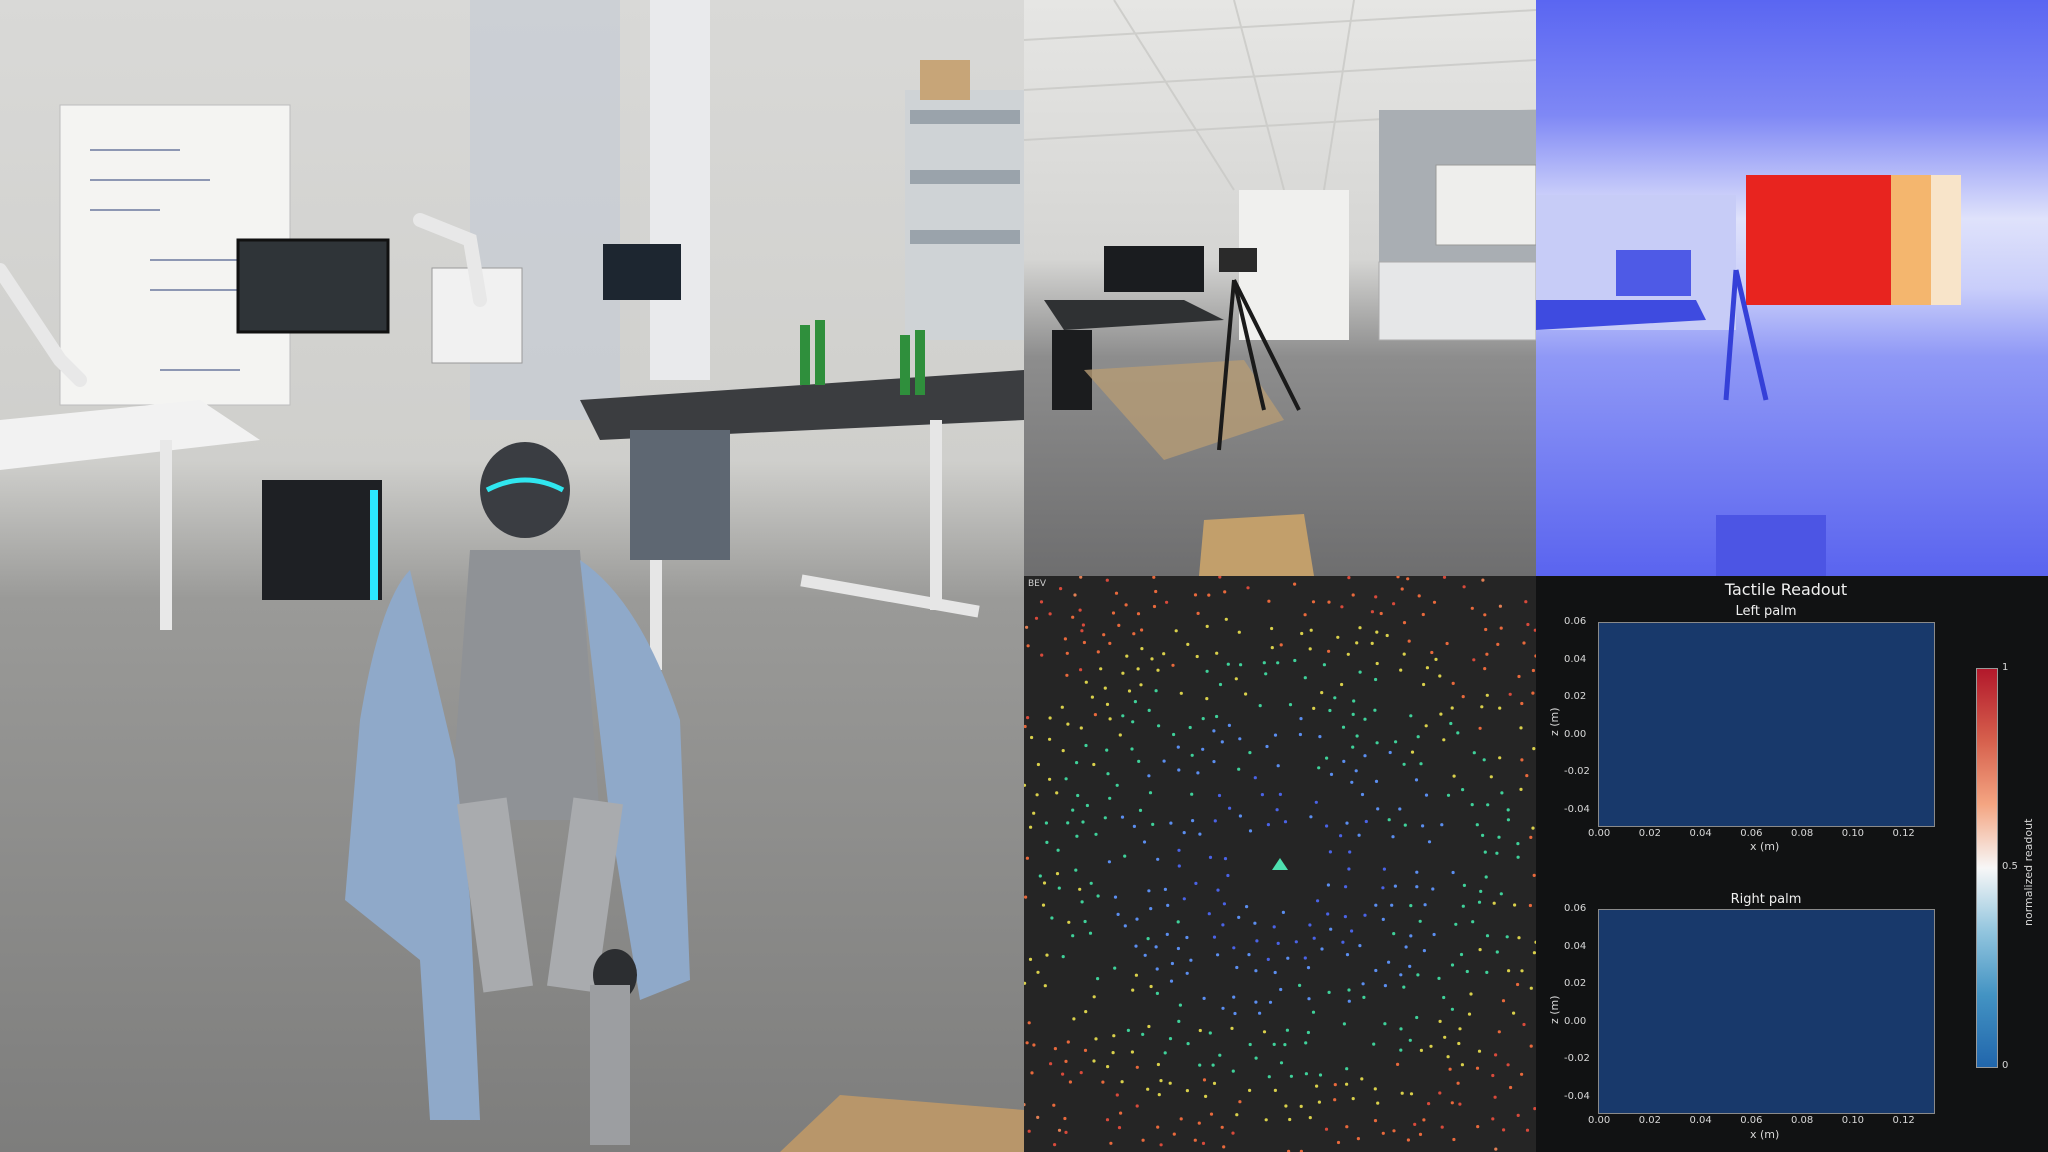 The width and height of the screenshot is (2048, 1152). Describe the element at coordinates (1766, 1011) in the screenshot. I see `right-palm-heatmap` at that location.